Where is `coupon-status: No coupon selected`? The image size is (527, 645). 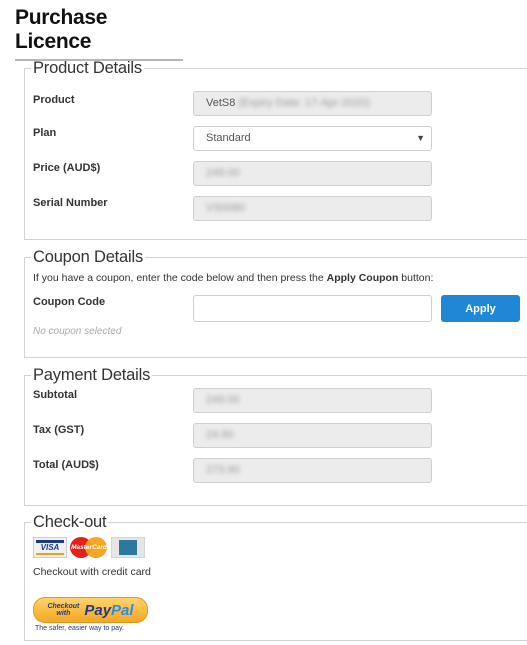 coupon-status: No coupon selected is located at coordinates (77, 331).